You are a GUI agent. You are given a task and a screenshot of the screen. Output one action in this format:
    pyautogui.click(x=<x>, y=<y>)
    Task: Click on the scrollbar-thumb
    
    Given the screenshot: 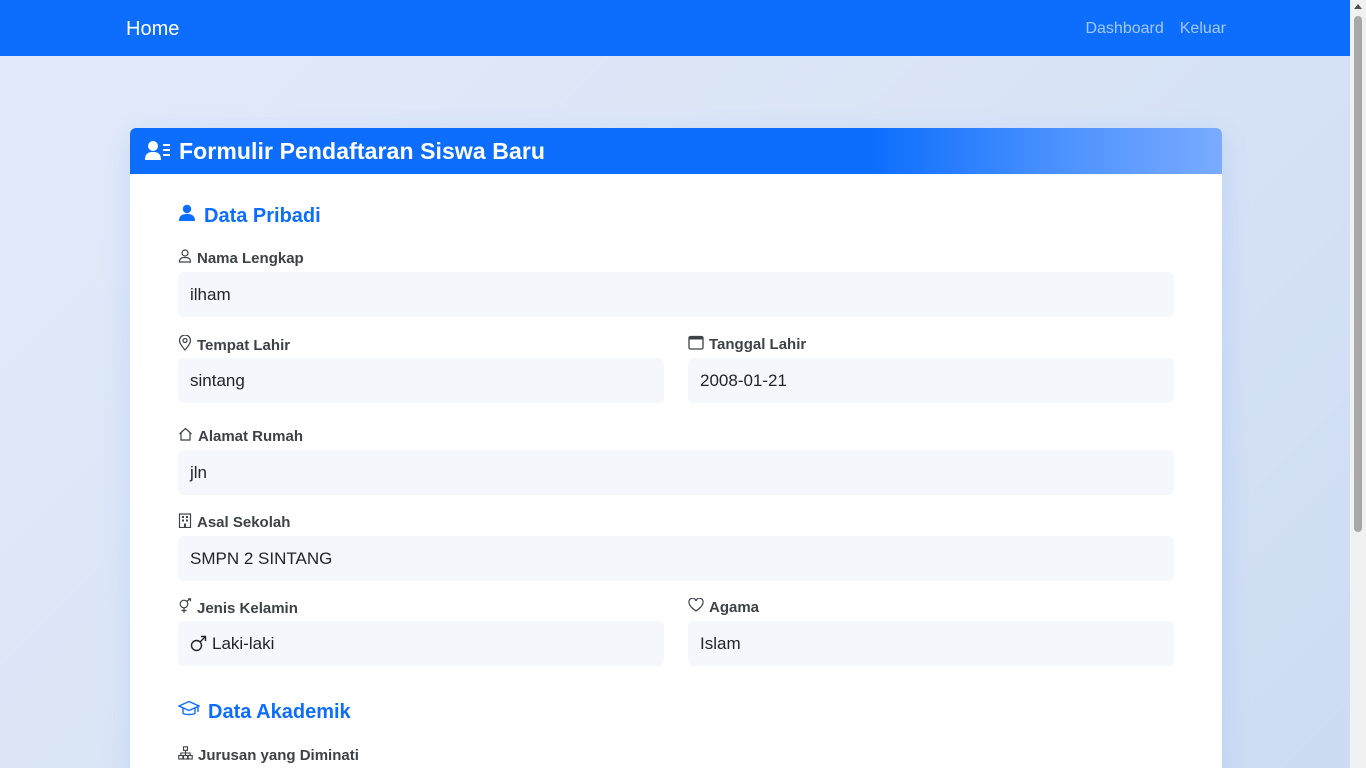 What is the action you would take?
    pyautogui.click(x=1358, y=274)
    